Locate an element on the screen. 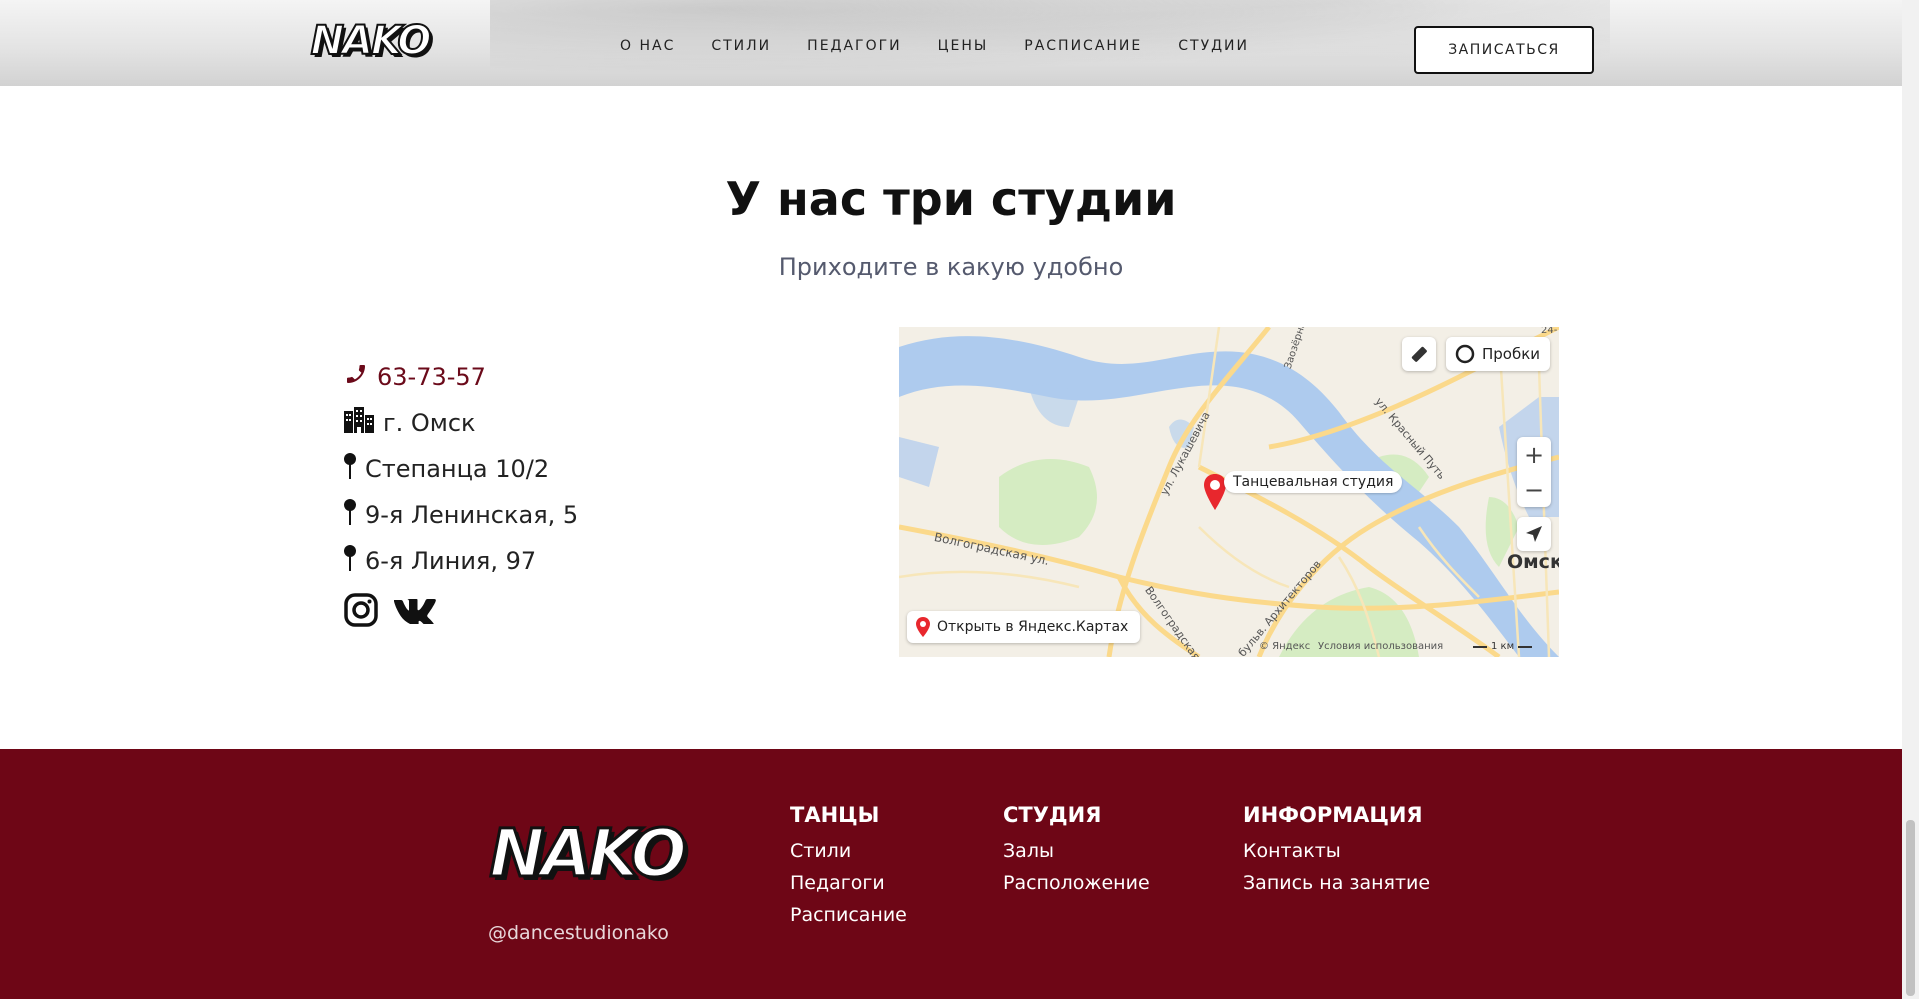 The width and height of the screenshot is (1919, 999). footer-column-title: СТУДИЯ is located at coordinates (1052, 815).